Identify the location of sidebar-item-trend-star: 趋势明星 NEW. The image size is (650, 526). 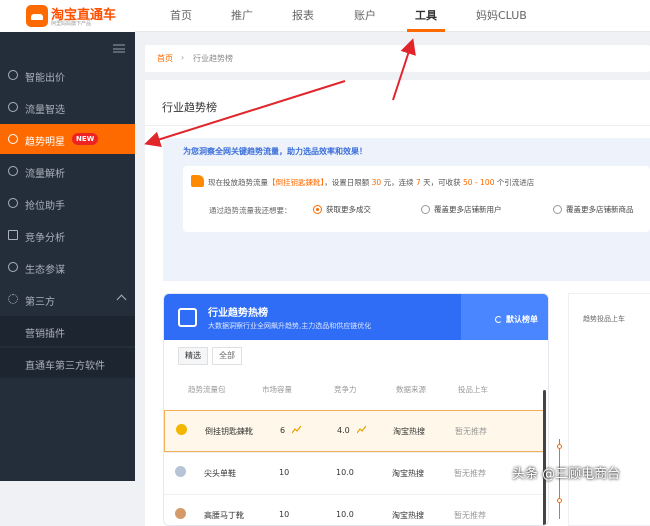
(67, 139).